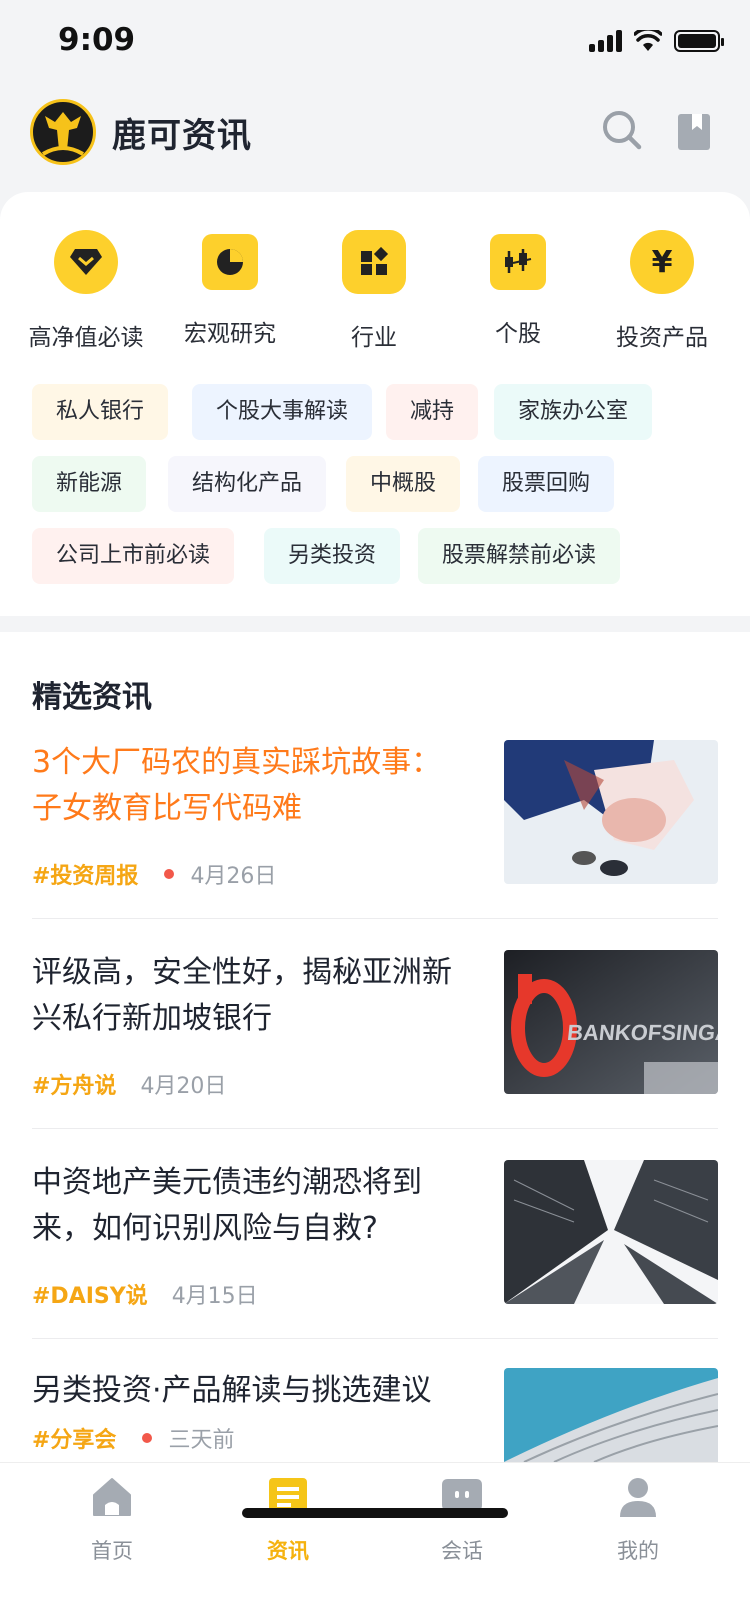 This screenshot has width=750, height=1624. What do you see at coordinates (74, 1438) in the screenshot?
I see `article-tag: #分享会` at bounding box center [74, 1438].